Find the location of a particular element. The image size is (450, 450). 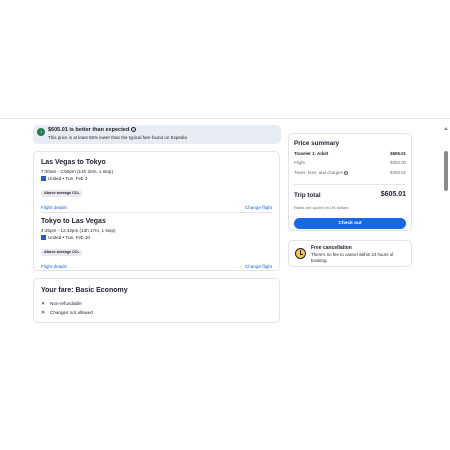

leg-route: Tokyo to Las Vegas is located at coordinates (73, 221).